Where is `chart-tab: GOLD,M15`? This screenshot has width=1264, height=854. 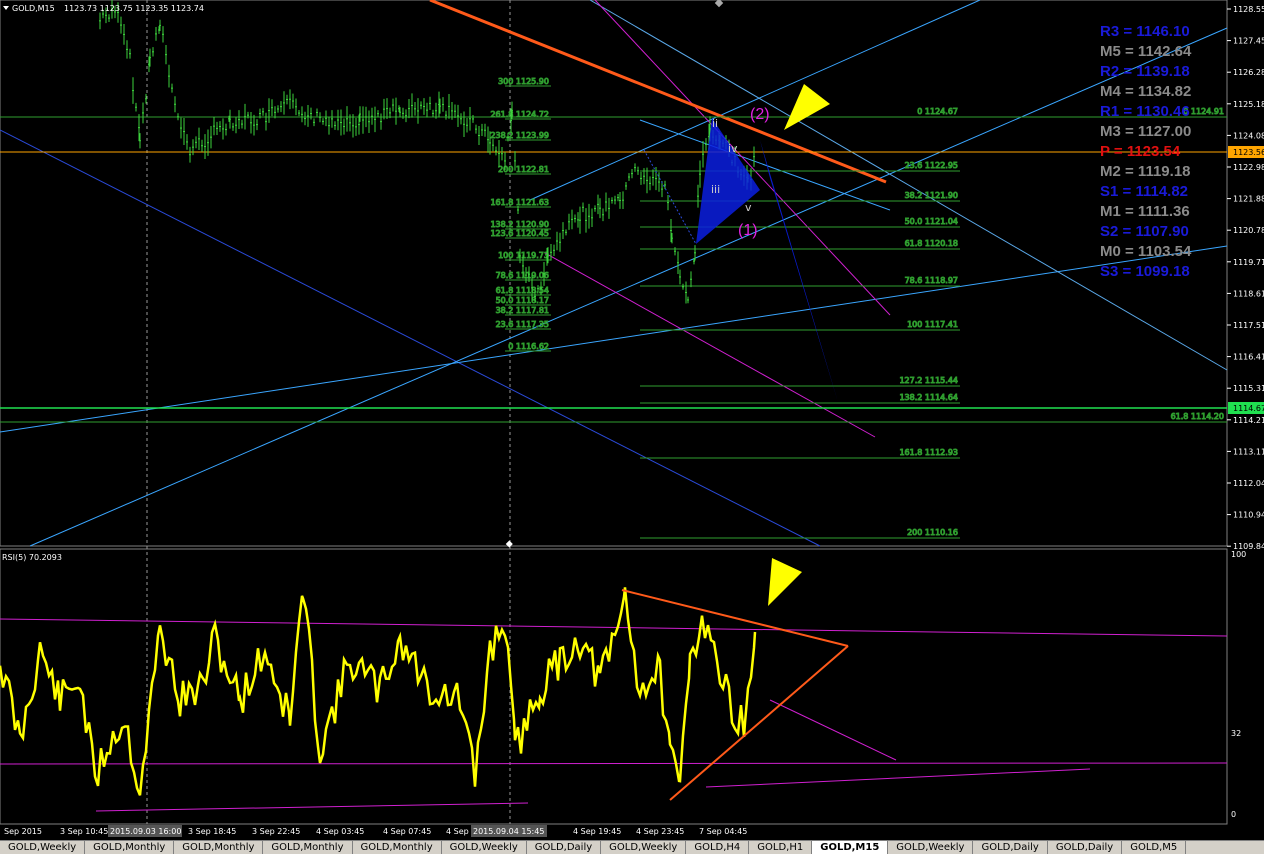
chart-tab: GOLD,M15 is located at coordinates (850, 847).